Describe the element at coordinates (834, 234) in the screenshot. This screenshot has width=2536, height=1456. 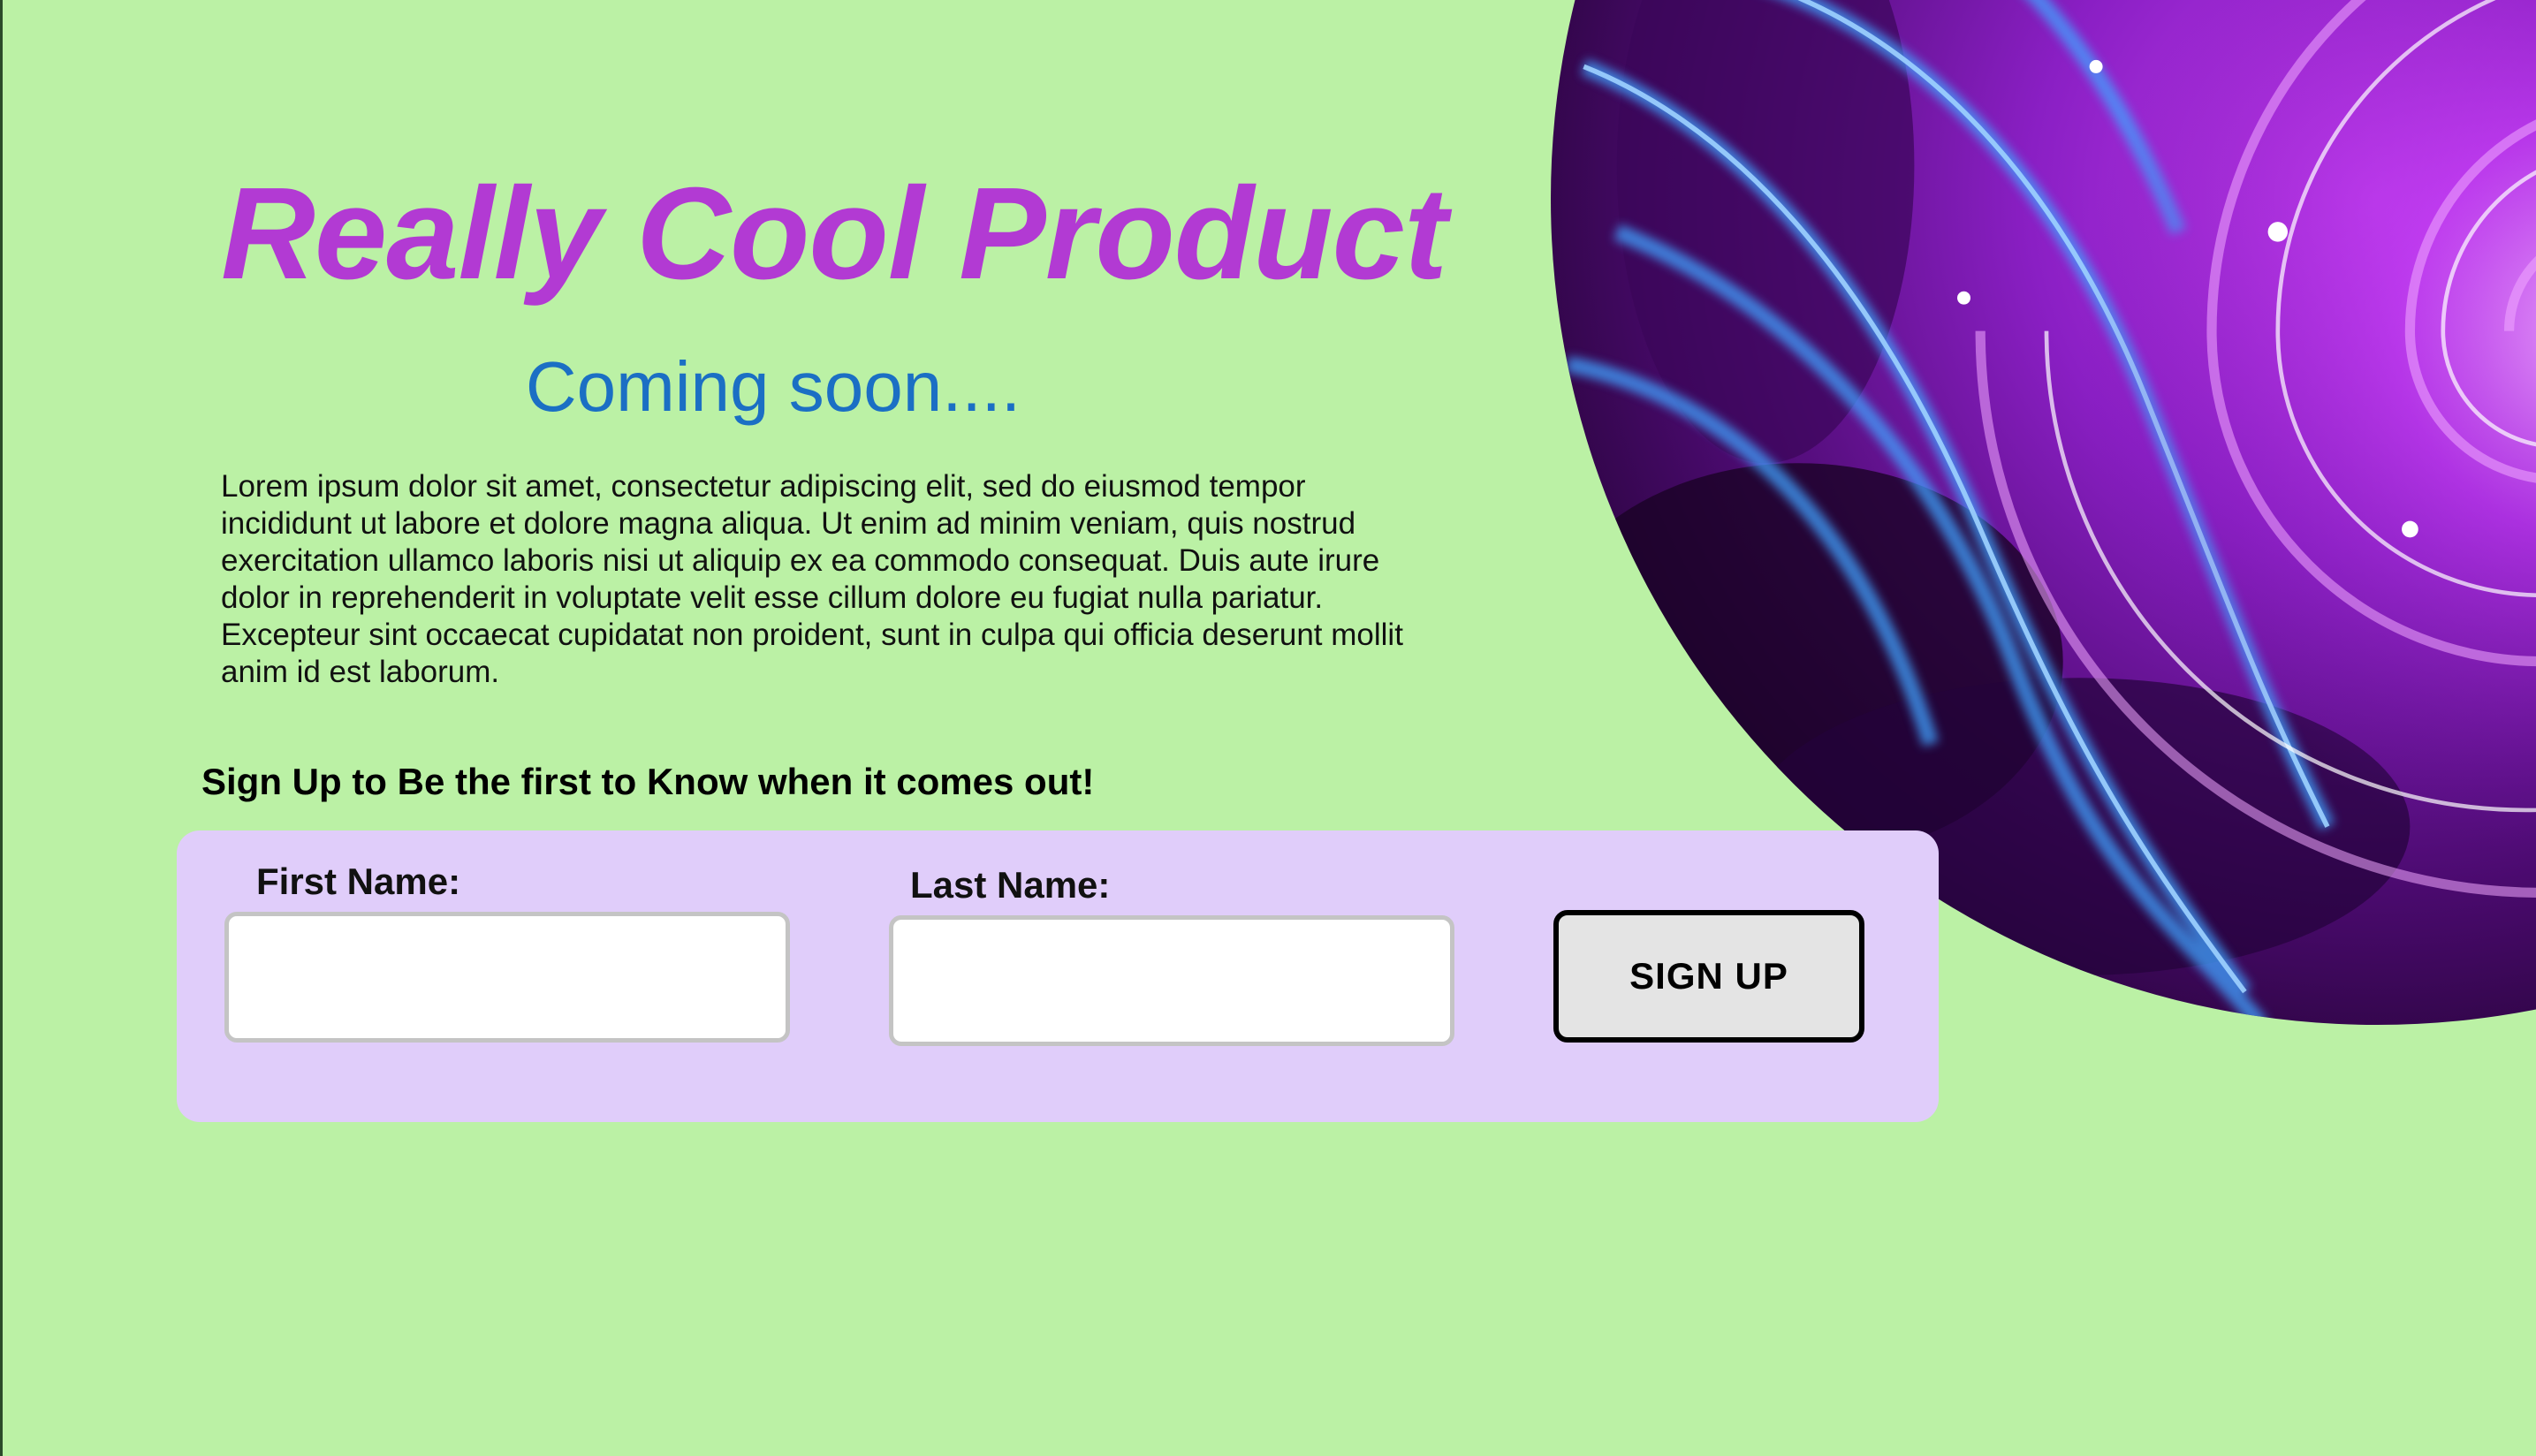
I see `page-title: Really Cool Product` at that location.